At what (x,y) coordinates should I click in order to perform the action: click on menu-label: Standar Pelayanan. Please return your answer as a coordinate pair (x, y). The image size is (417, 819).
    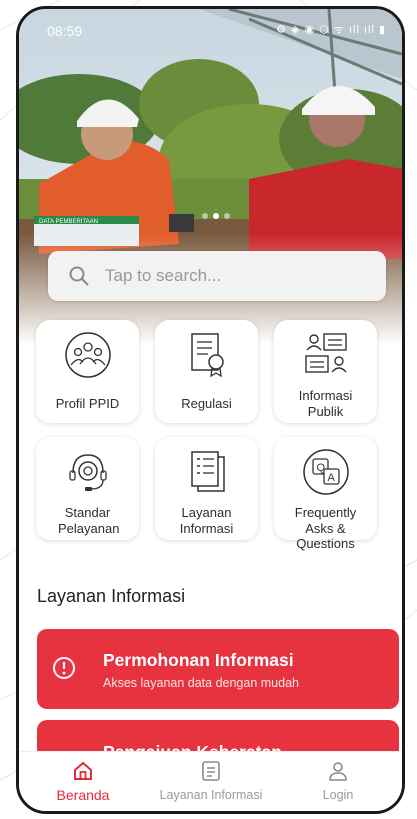
    Looking at the image, I should click on (89, 520).